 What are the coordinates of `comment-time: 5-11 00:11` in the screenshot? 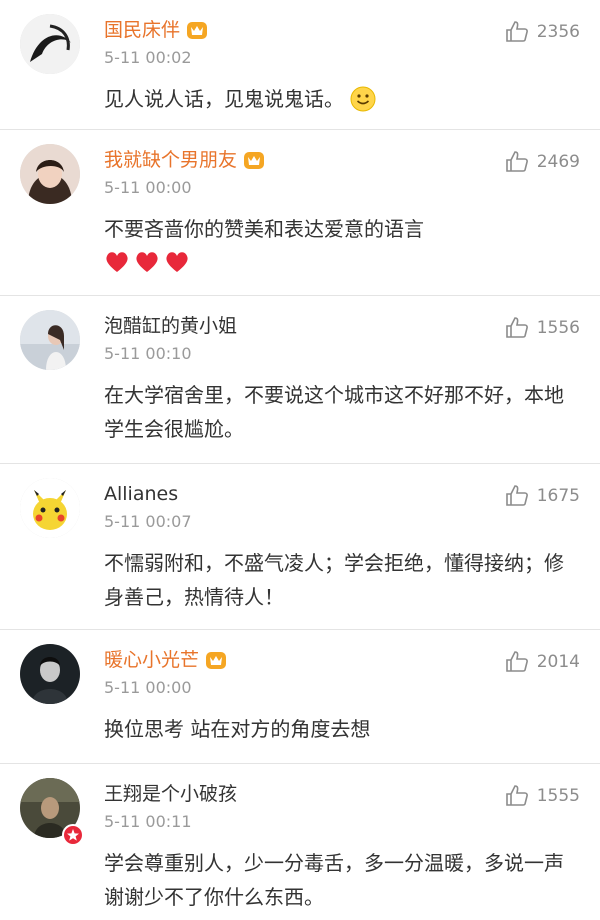 It's located at (148, 821).